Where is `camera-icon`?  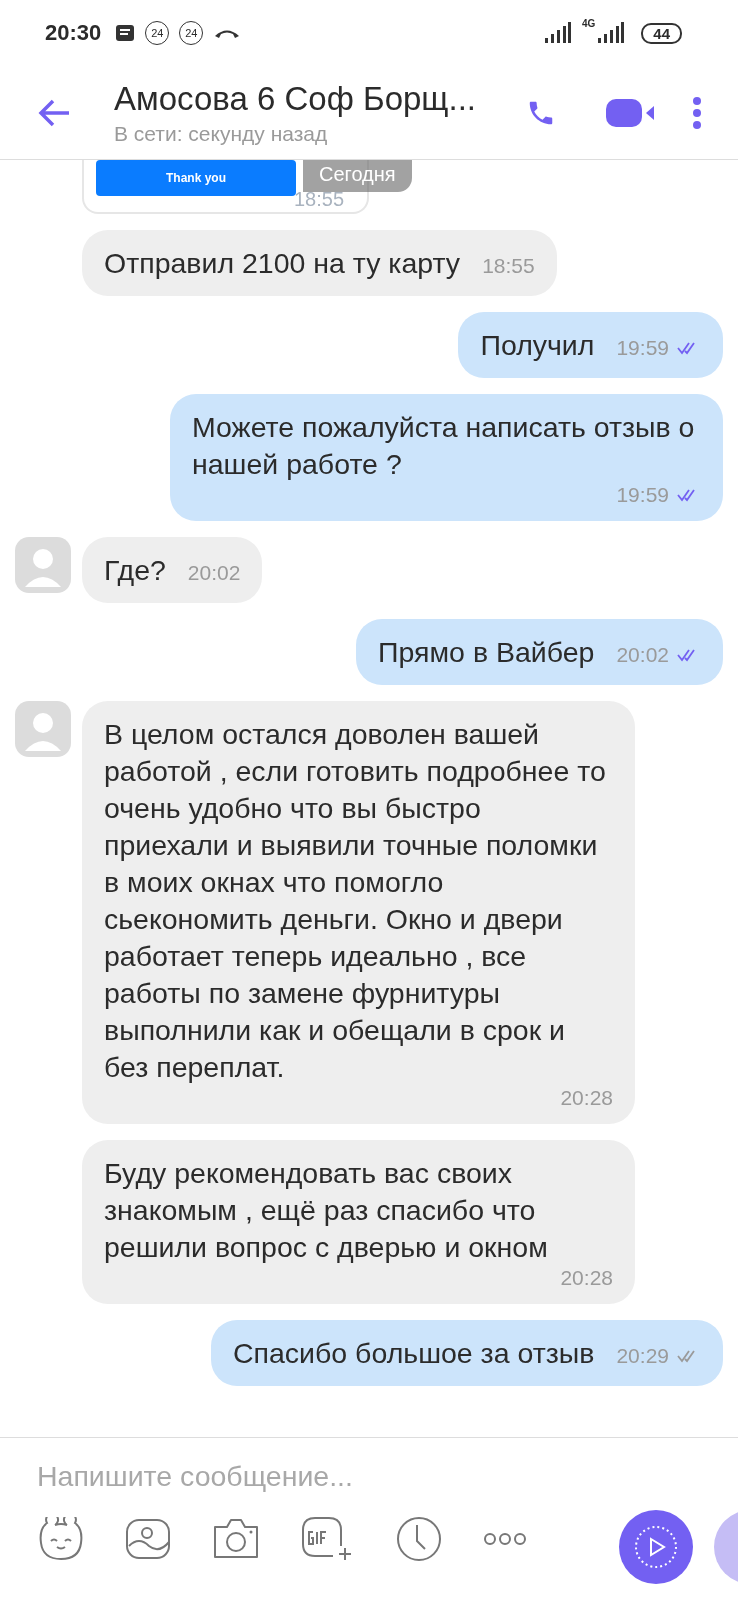
camera-icon is located at coordinates (236, 1539).